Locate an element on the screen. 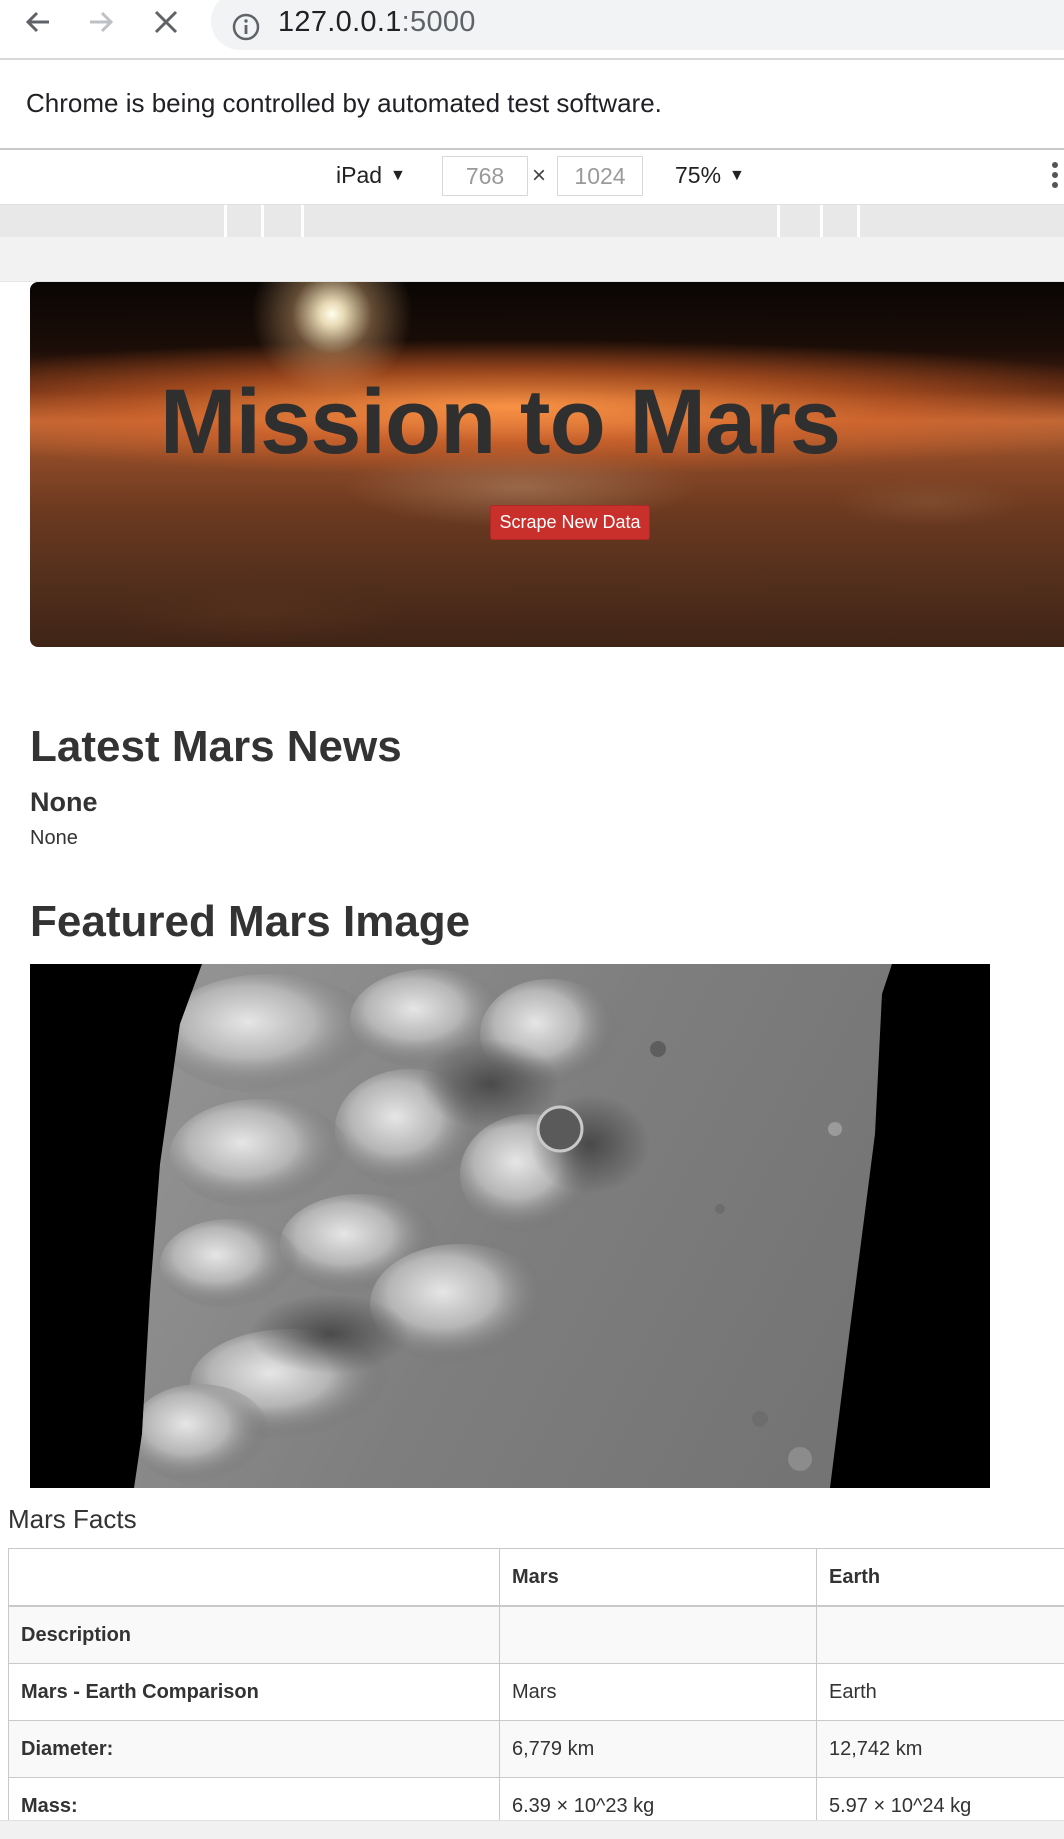  address-bar: 127.0.0.1:5000 is located at coordinates (637, 25).